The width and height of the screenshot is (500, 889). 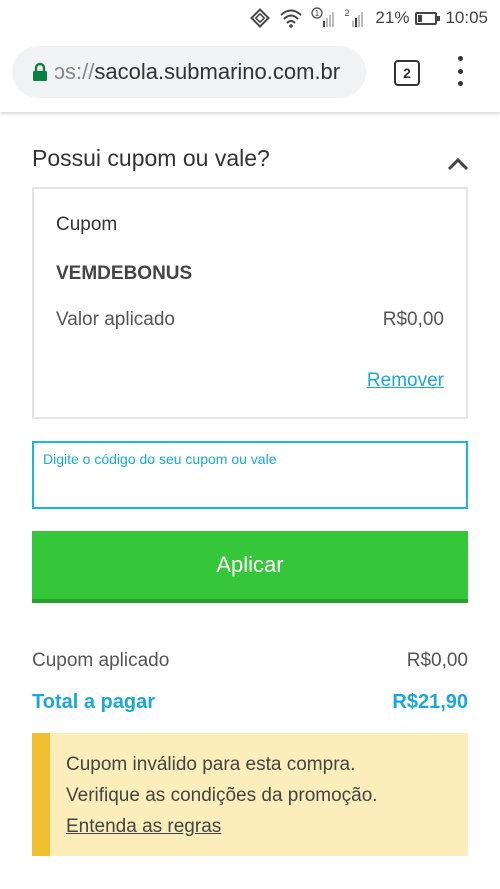 What do you see at coordinates (430, 702) in the screenshot?
I see `total-value: R$21,90` at bounding box center [430, 702].